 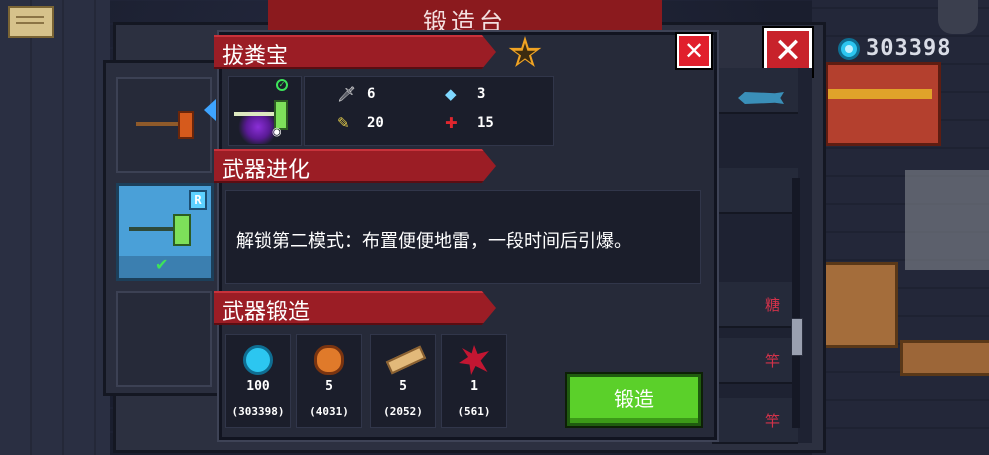 I want to click on selection-arrow-icon, so click(x=210, y=110).